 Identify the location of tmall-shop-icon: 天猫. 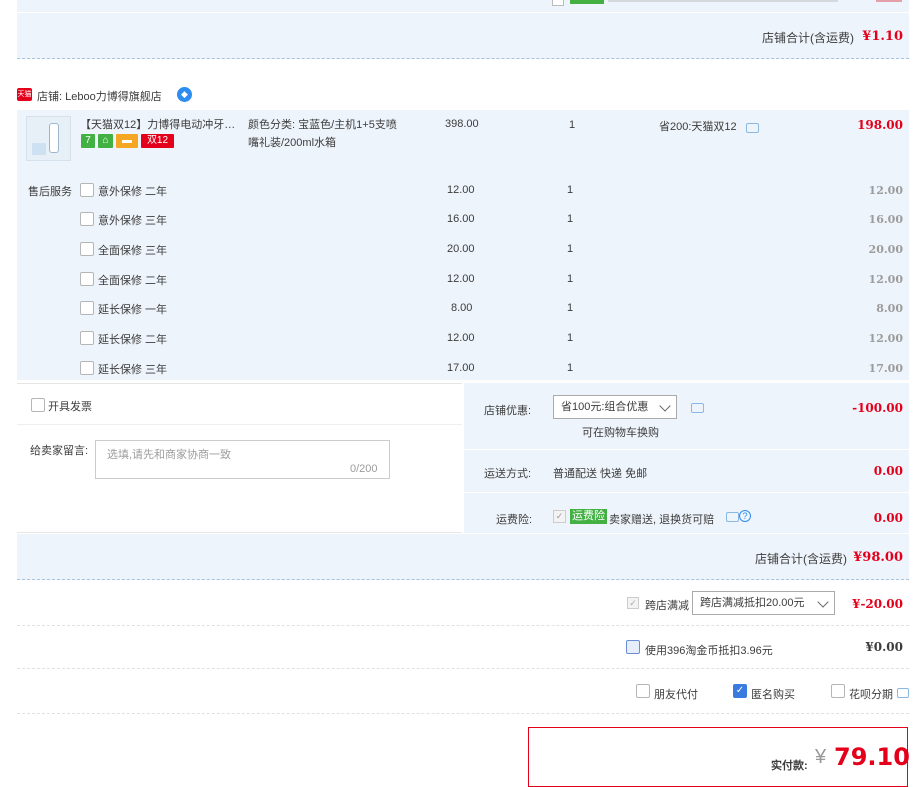
(24, 94).